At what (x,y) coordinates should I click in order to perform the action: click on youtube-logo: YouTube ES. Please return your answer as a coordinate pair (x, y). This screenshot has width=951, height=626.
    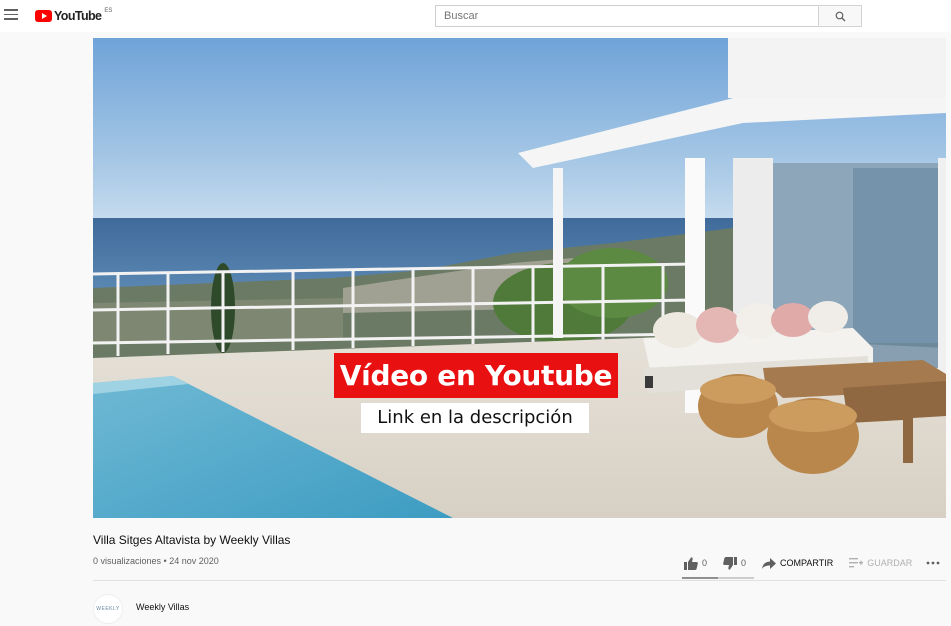
    Looking at the image, I should click on (73, 16).